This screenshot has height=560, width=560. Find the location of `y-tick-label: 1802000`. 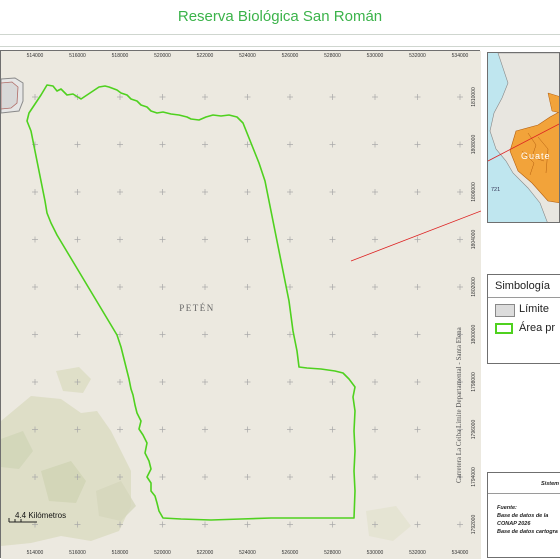

y-tick-label: 1802000 is located at coordinates (474, 287).